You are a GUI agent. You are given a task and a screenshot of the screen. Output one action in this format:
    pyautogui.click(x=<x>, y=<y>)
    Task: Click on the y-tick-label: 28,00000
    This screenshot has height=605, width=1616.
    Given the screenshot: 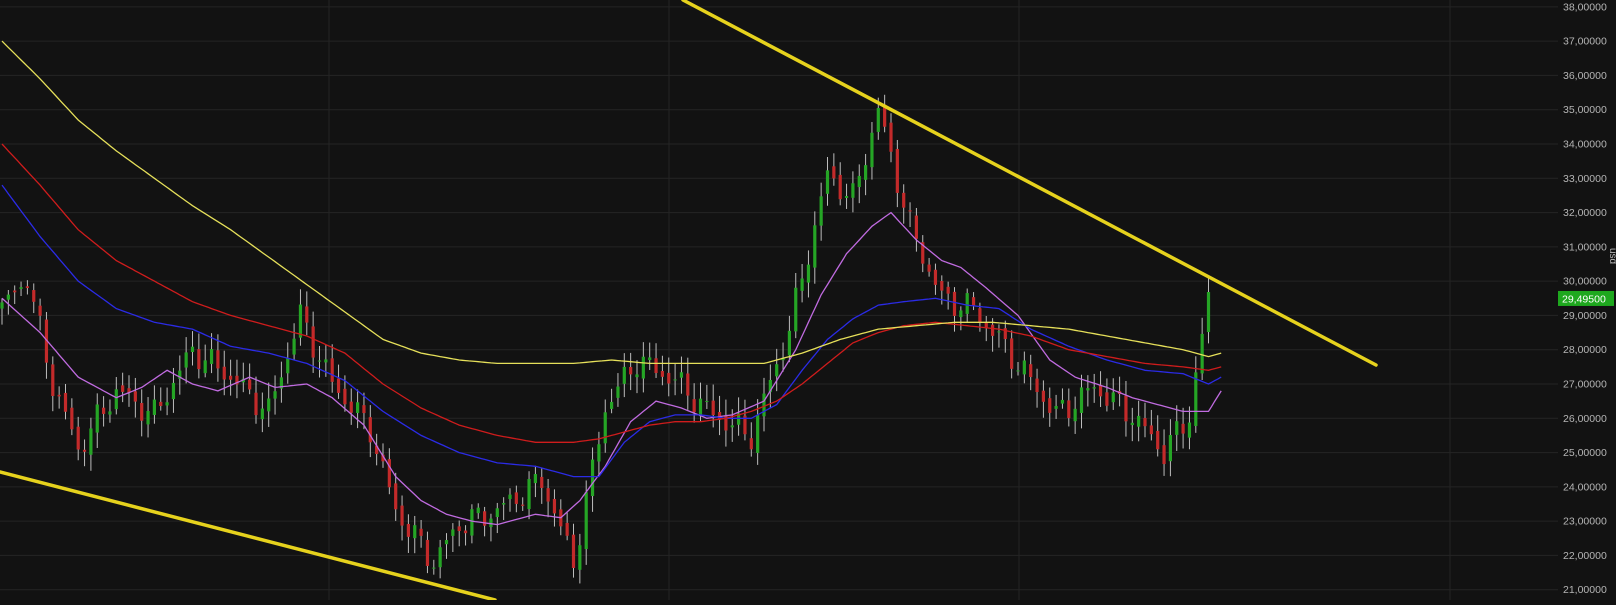 What is the action you would take?
    pyautogui.click(x=1585, y=350)
    